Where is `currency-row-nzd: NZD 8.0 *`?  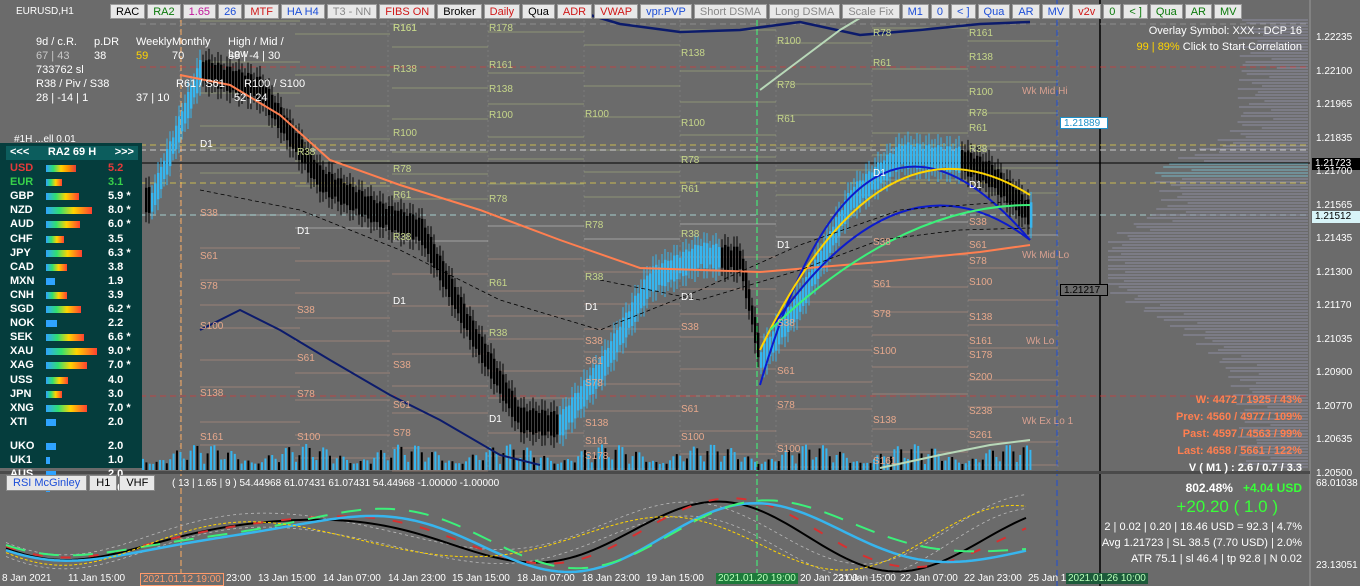 currency-row-nzd: NZD 8.0 * is located at coordinates (74, 211).